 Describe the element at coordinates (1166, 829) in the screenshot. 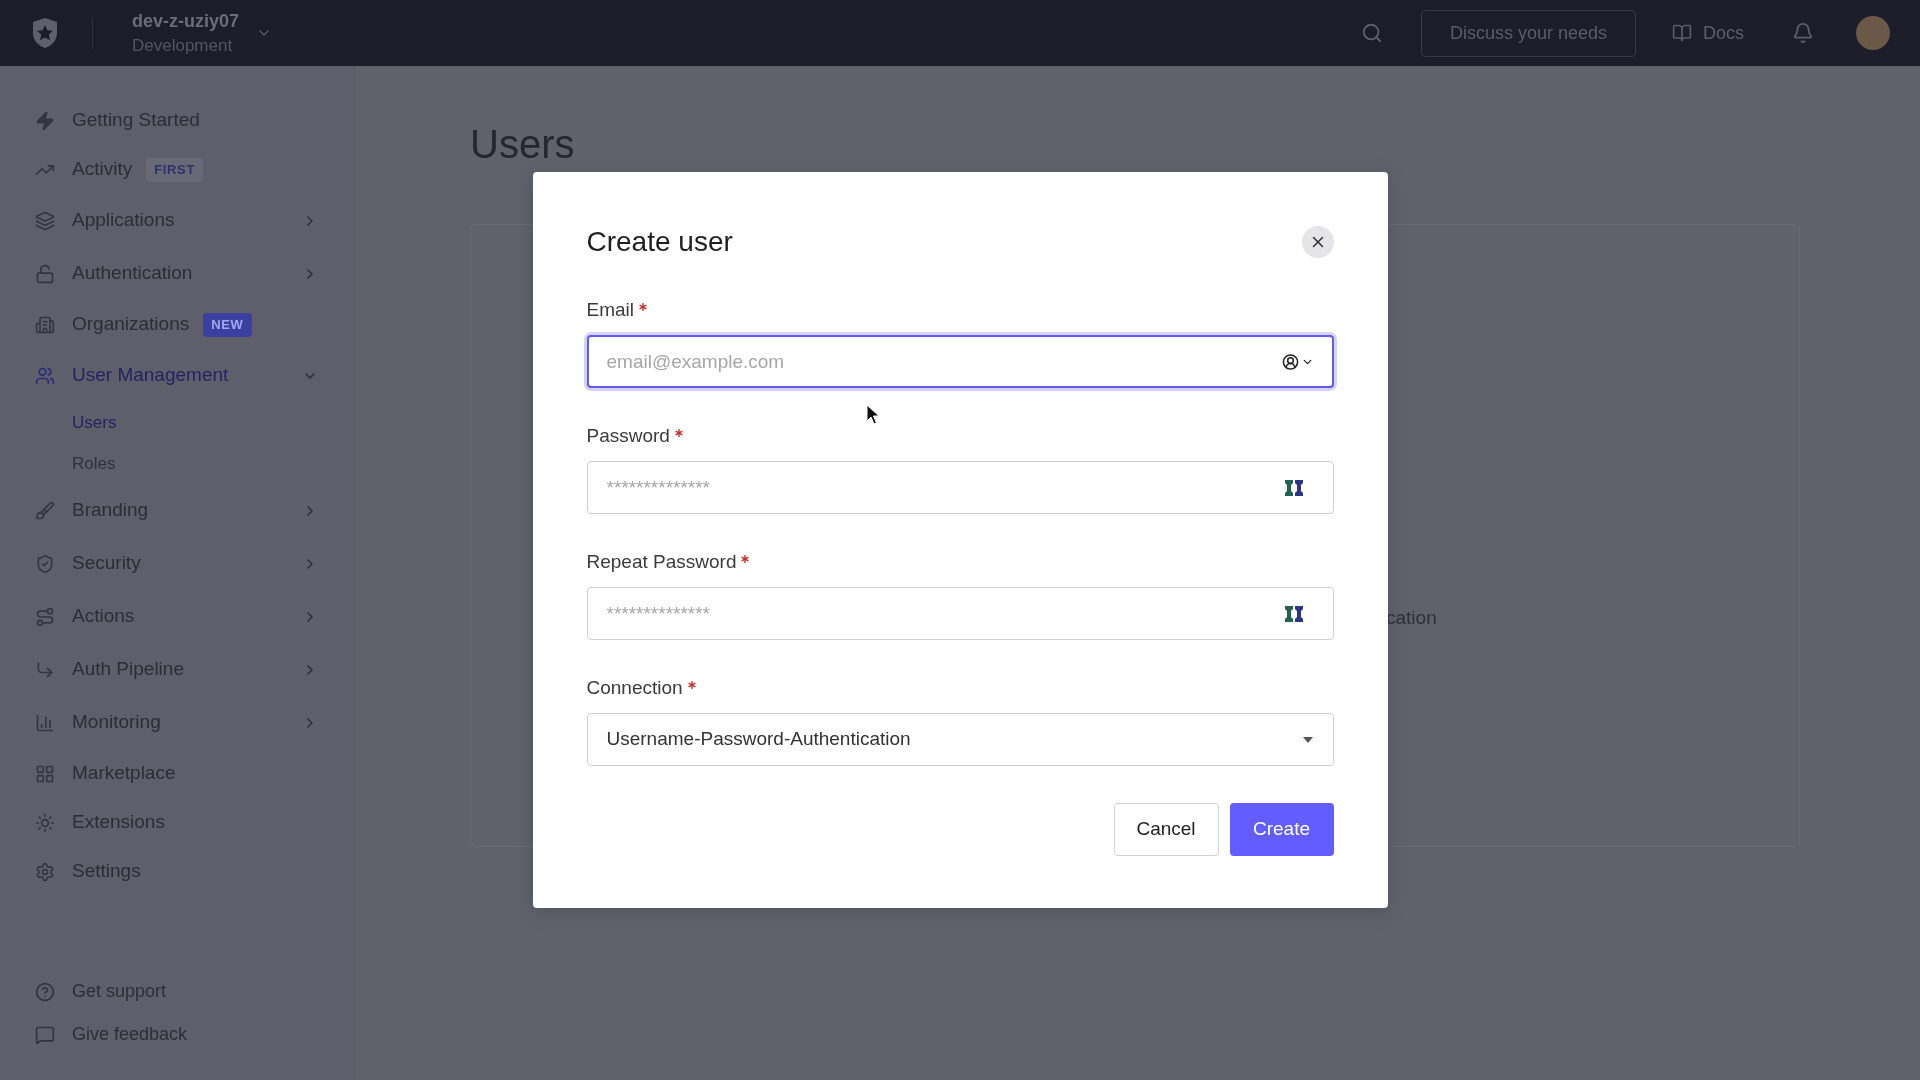

I see `cancel-button: Cancel` at that location.